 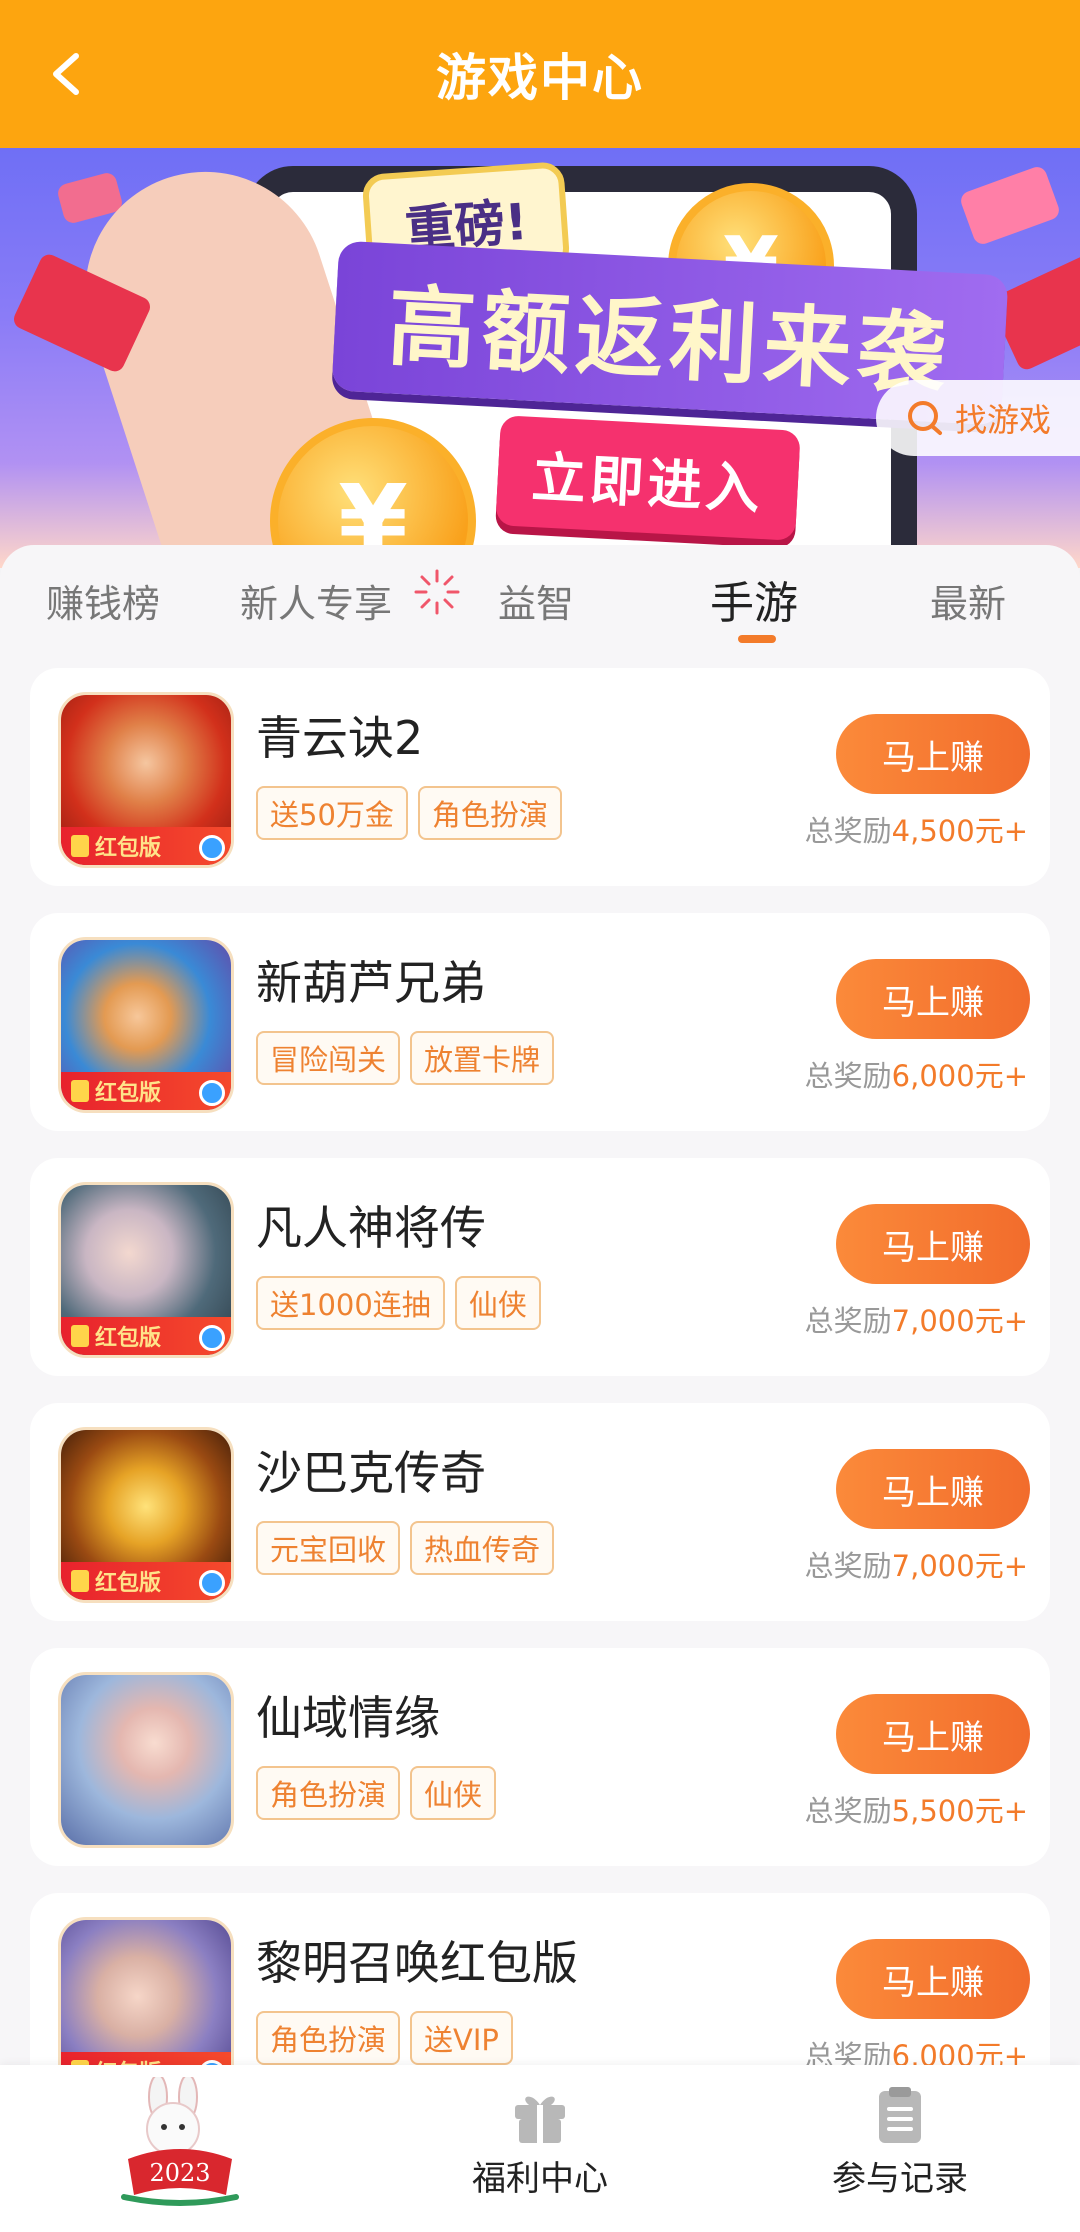 What do you see at coordinates (103, 600) in the screenshot?
I see `tab-earn-ranking: 赚钱榜` at bounding box center [103, 600].